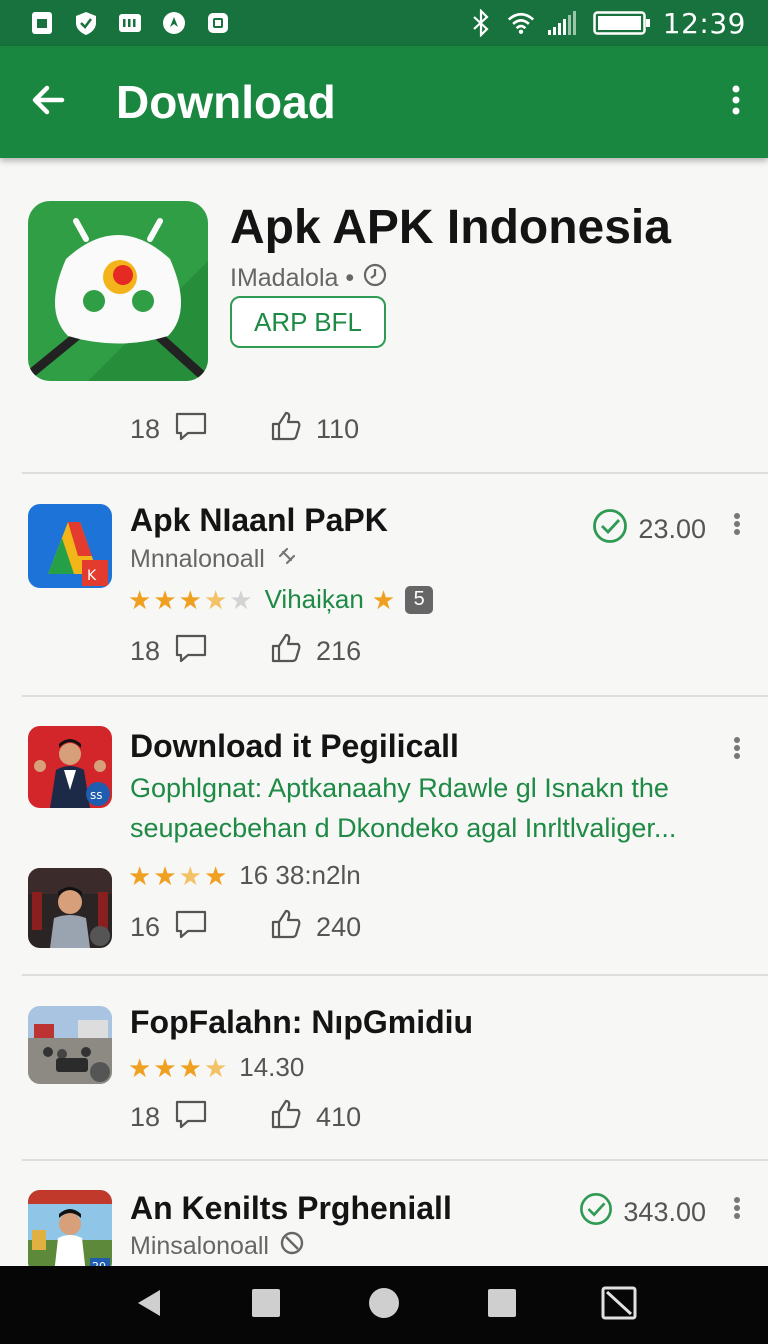 Image resolution: width=768 pixels, height=1344 pixels. What do you see at coordinates (241, 599) in the screenshot?
I see `star-empty-icon: ★` at bounding box center [241, 599].